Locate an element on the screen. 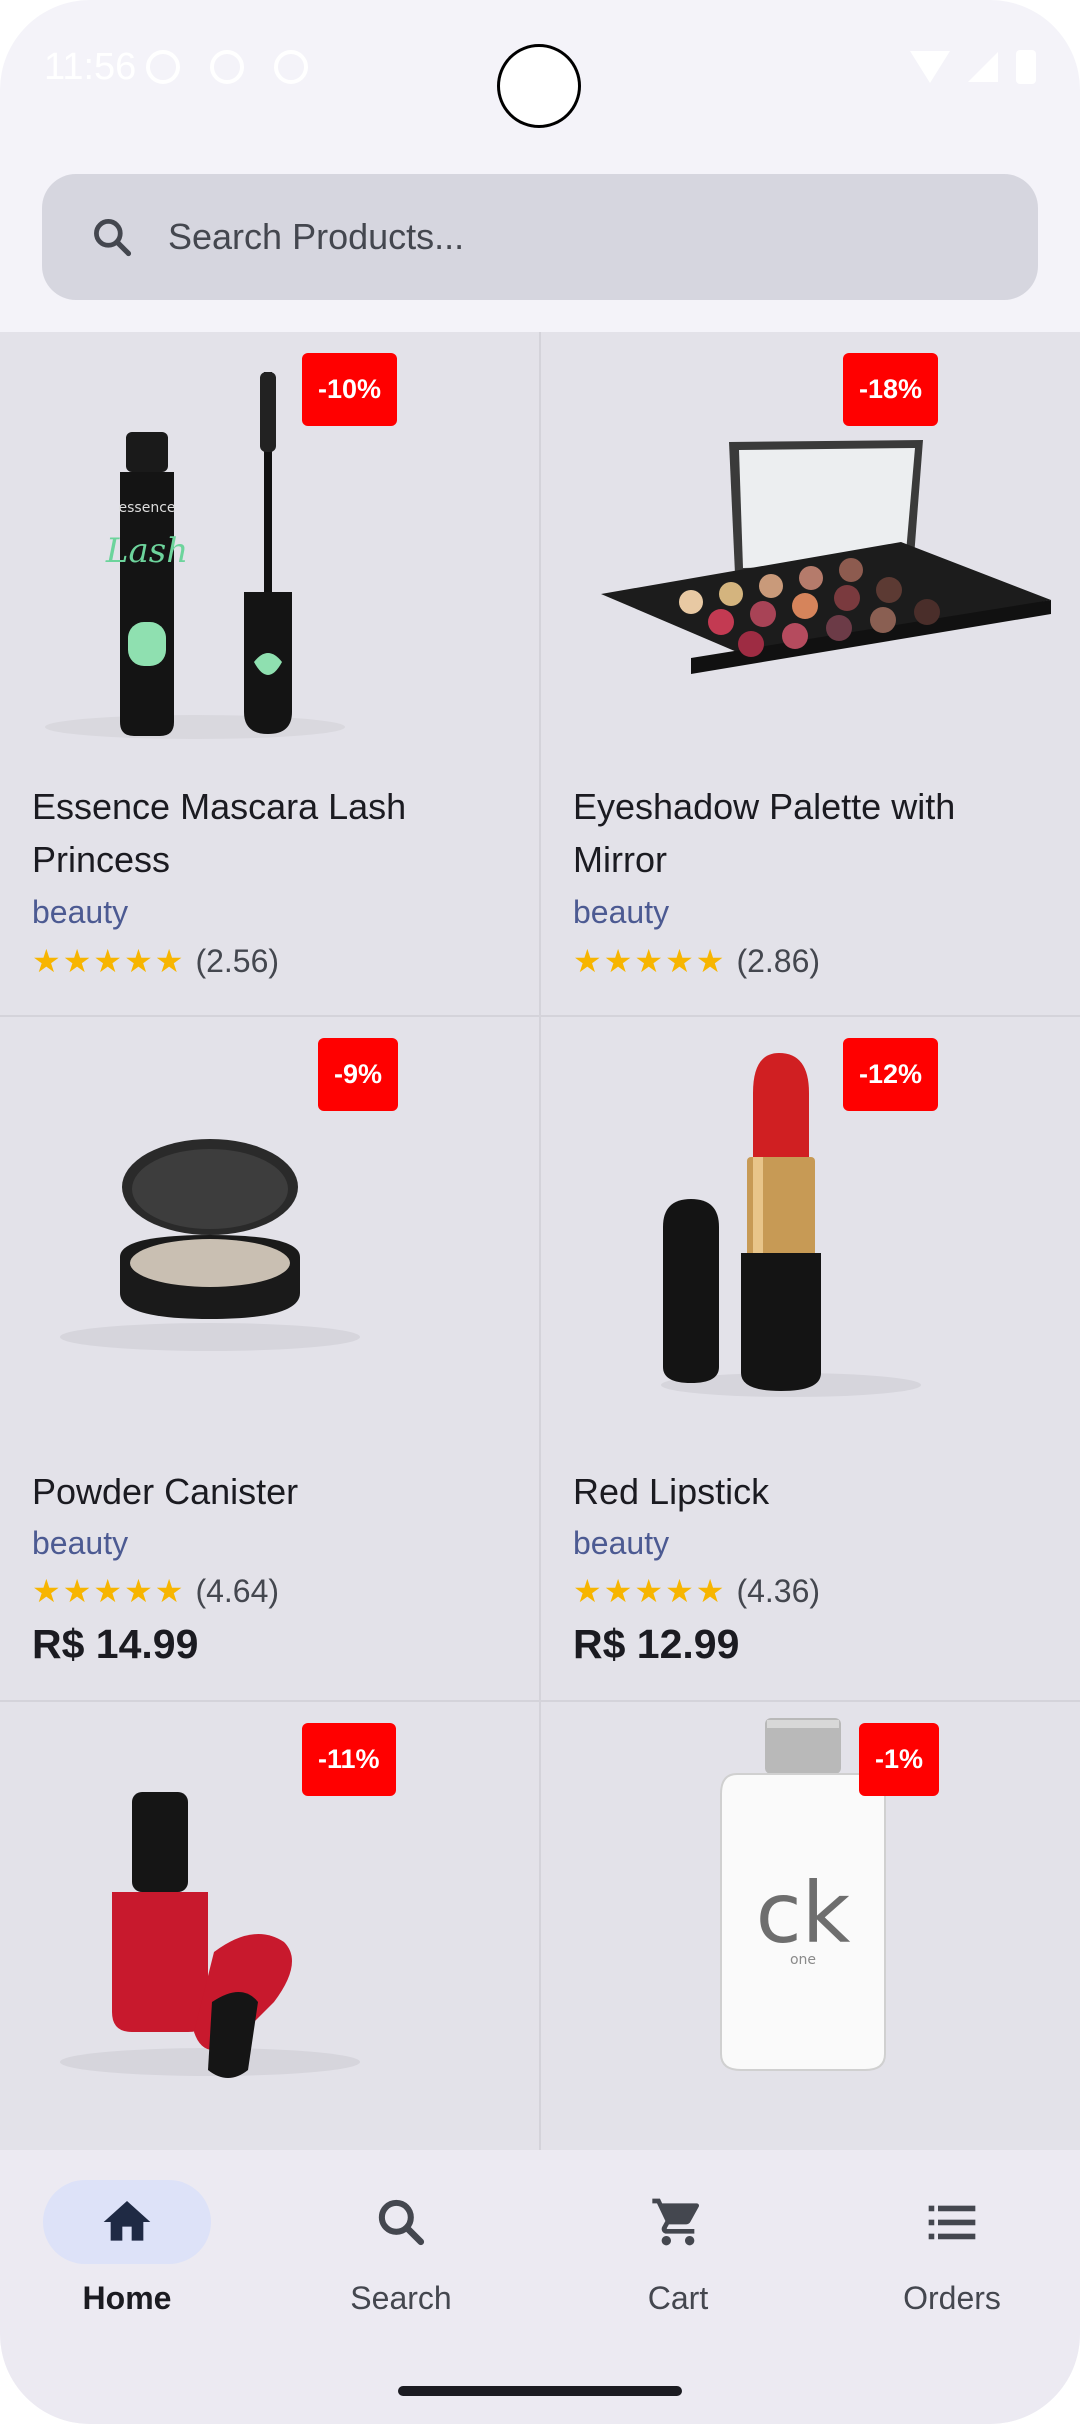 The height and width of the screenshot is (2424, 1080). red-lipstick-image is located at coordinates (791, 1225).